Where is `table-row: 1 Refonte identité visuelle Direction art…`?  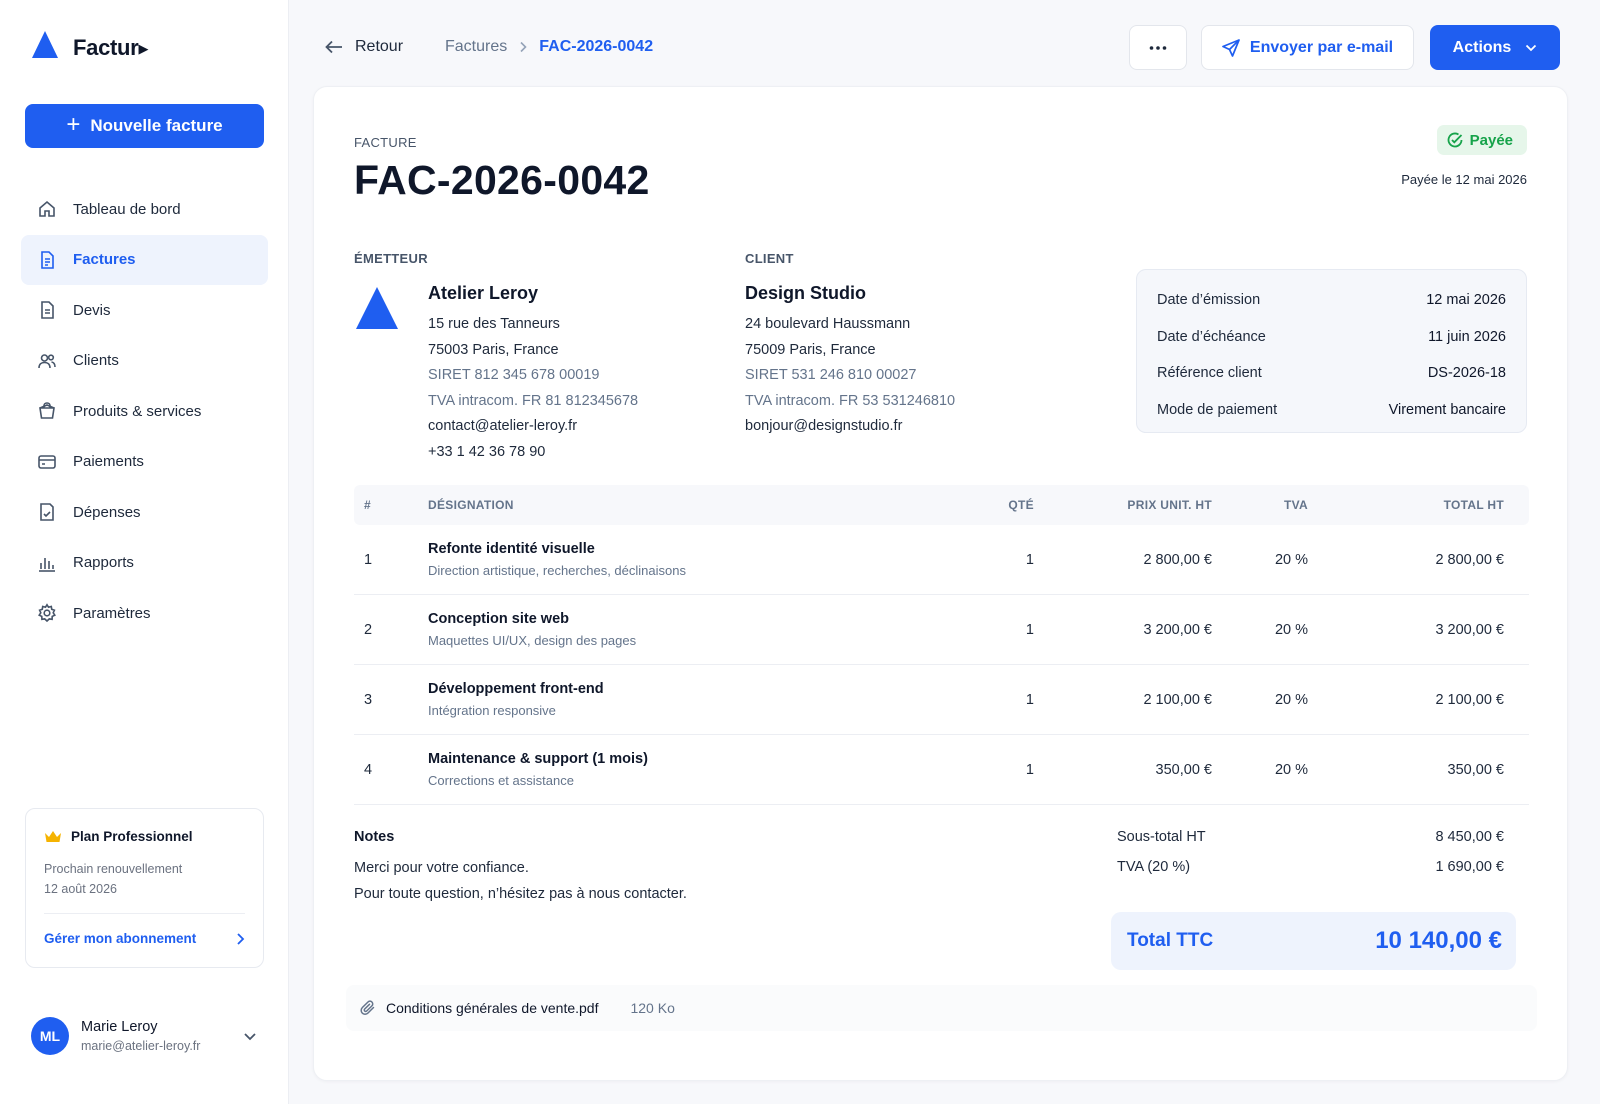 table-row: 1 Refonte identité visuelle Direction art… is located at coordinates (941, 560).